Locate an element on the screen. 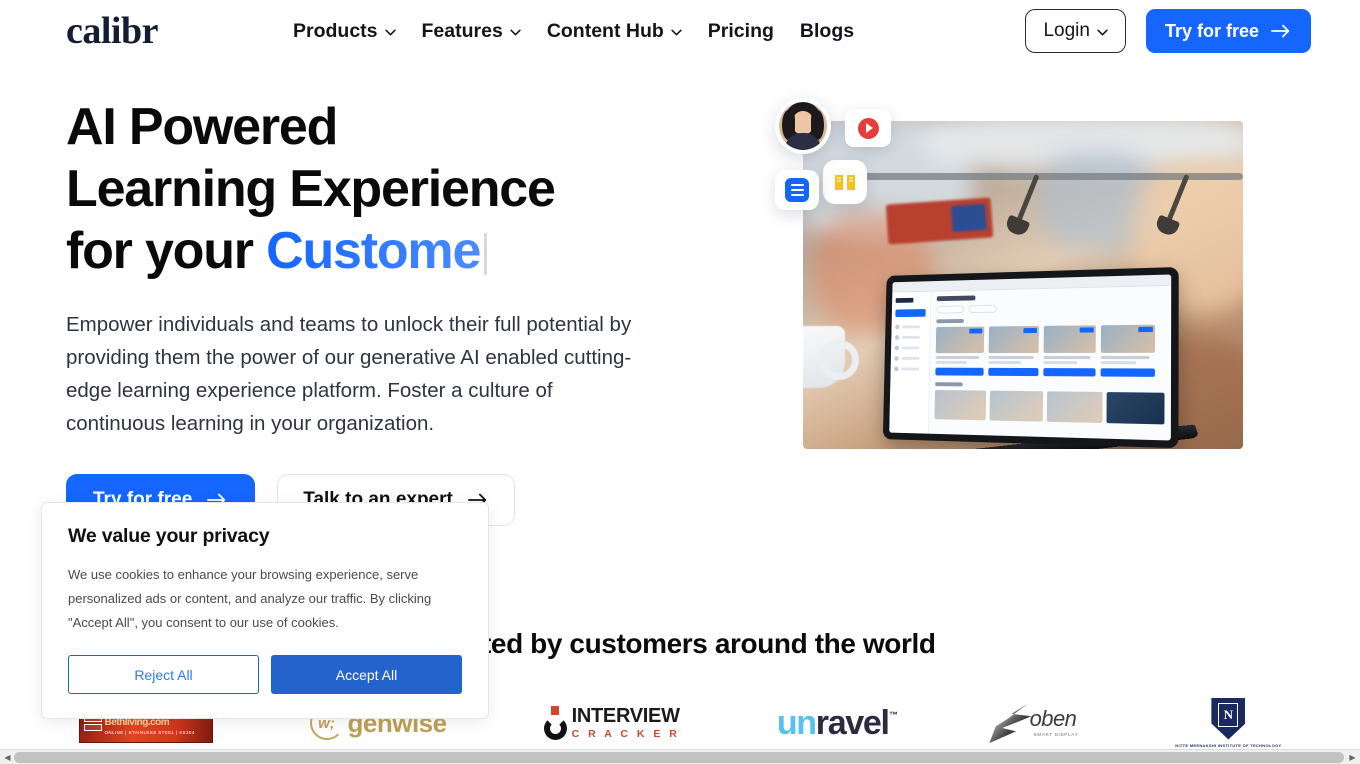  nav-item-pricing: Pricing is located at coordinates (741, 31).